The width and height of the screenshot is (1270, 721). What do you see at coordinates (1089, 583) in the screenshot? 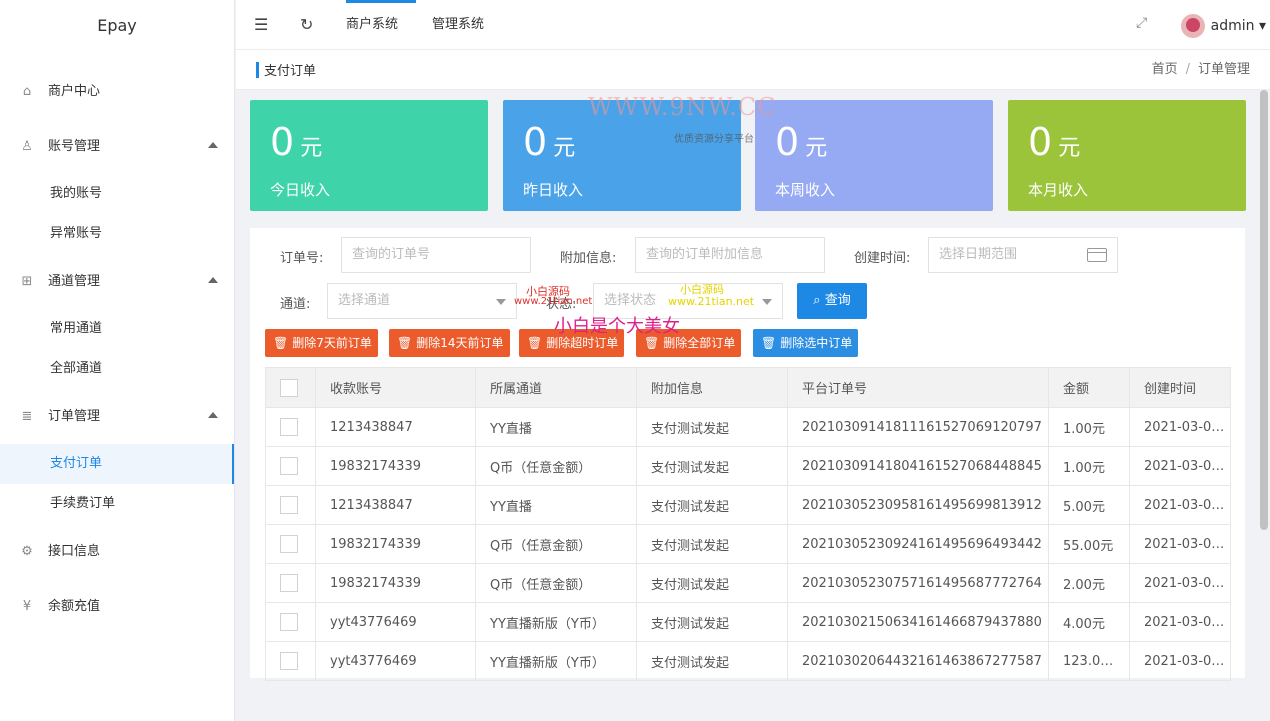
I see `table-cell: 2.00元` at bounding box center [1089, 583].